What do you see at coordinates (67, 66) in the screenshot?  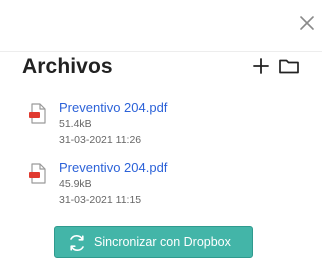 I see `panel-title: Archivos` at bounding box center [67, 66].